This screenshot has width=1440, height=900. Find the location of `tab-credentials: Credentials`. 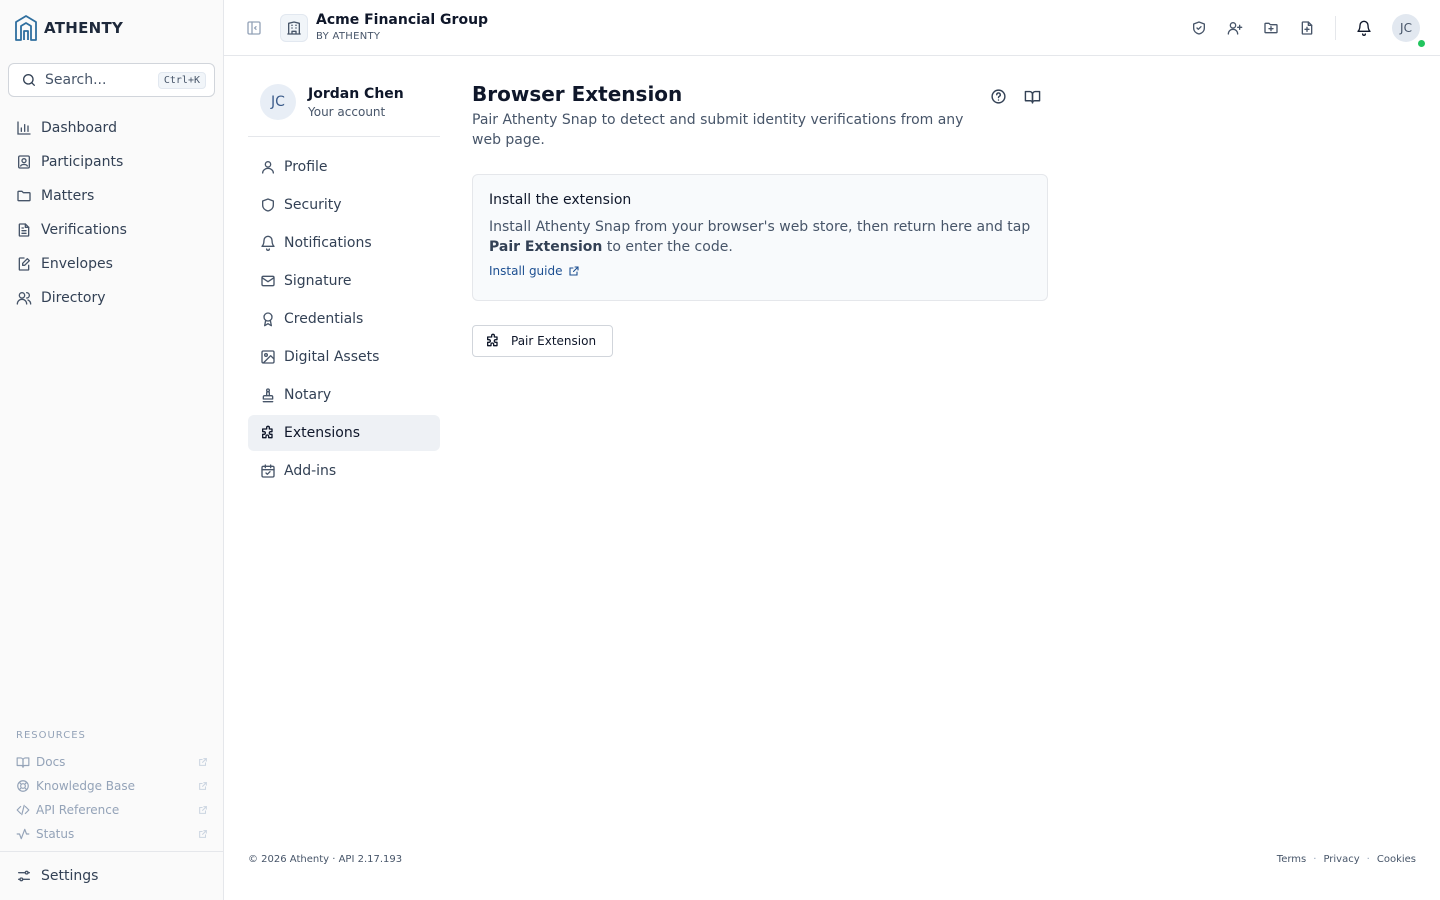

tab-credentials: Credentials is located at coordinates (344, 319).